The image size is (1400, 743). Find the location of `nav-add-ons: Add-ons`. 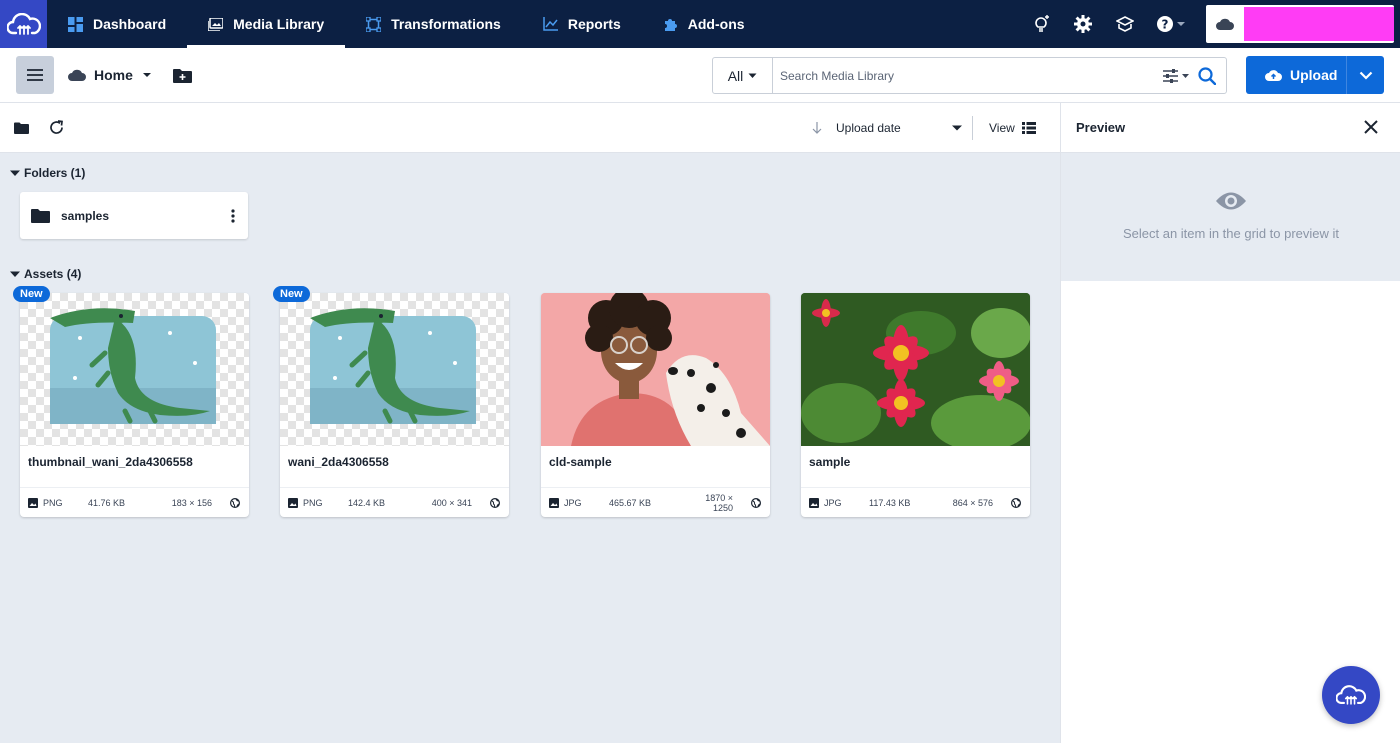

nav-add-ons: Add-ons is located at coordinates (704, 24).